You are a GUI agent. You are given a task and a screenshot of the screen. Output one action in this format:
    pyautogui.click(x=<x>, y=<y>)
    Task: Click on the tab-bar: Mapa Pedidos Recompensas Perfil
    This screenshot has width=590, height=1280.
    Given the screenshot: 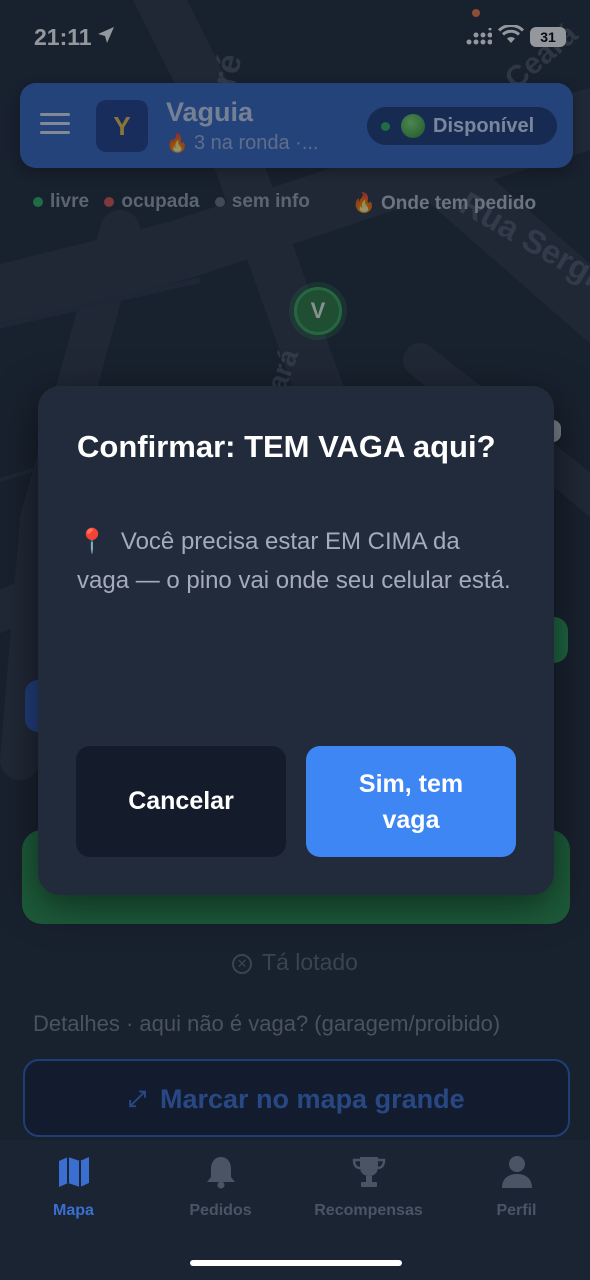 What is the action you would take?
    pyautogui.click(x=295, y=1210)
    